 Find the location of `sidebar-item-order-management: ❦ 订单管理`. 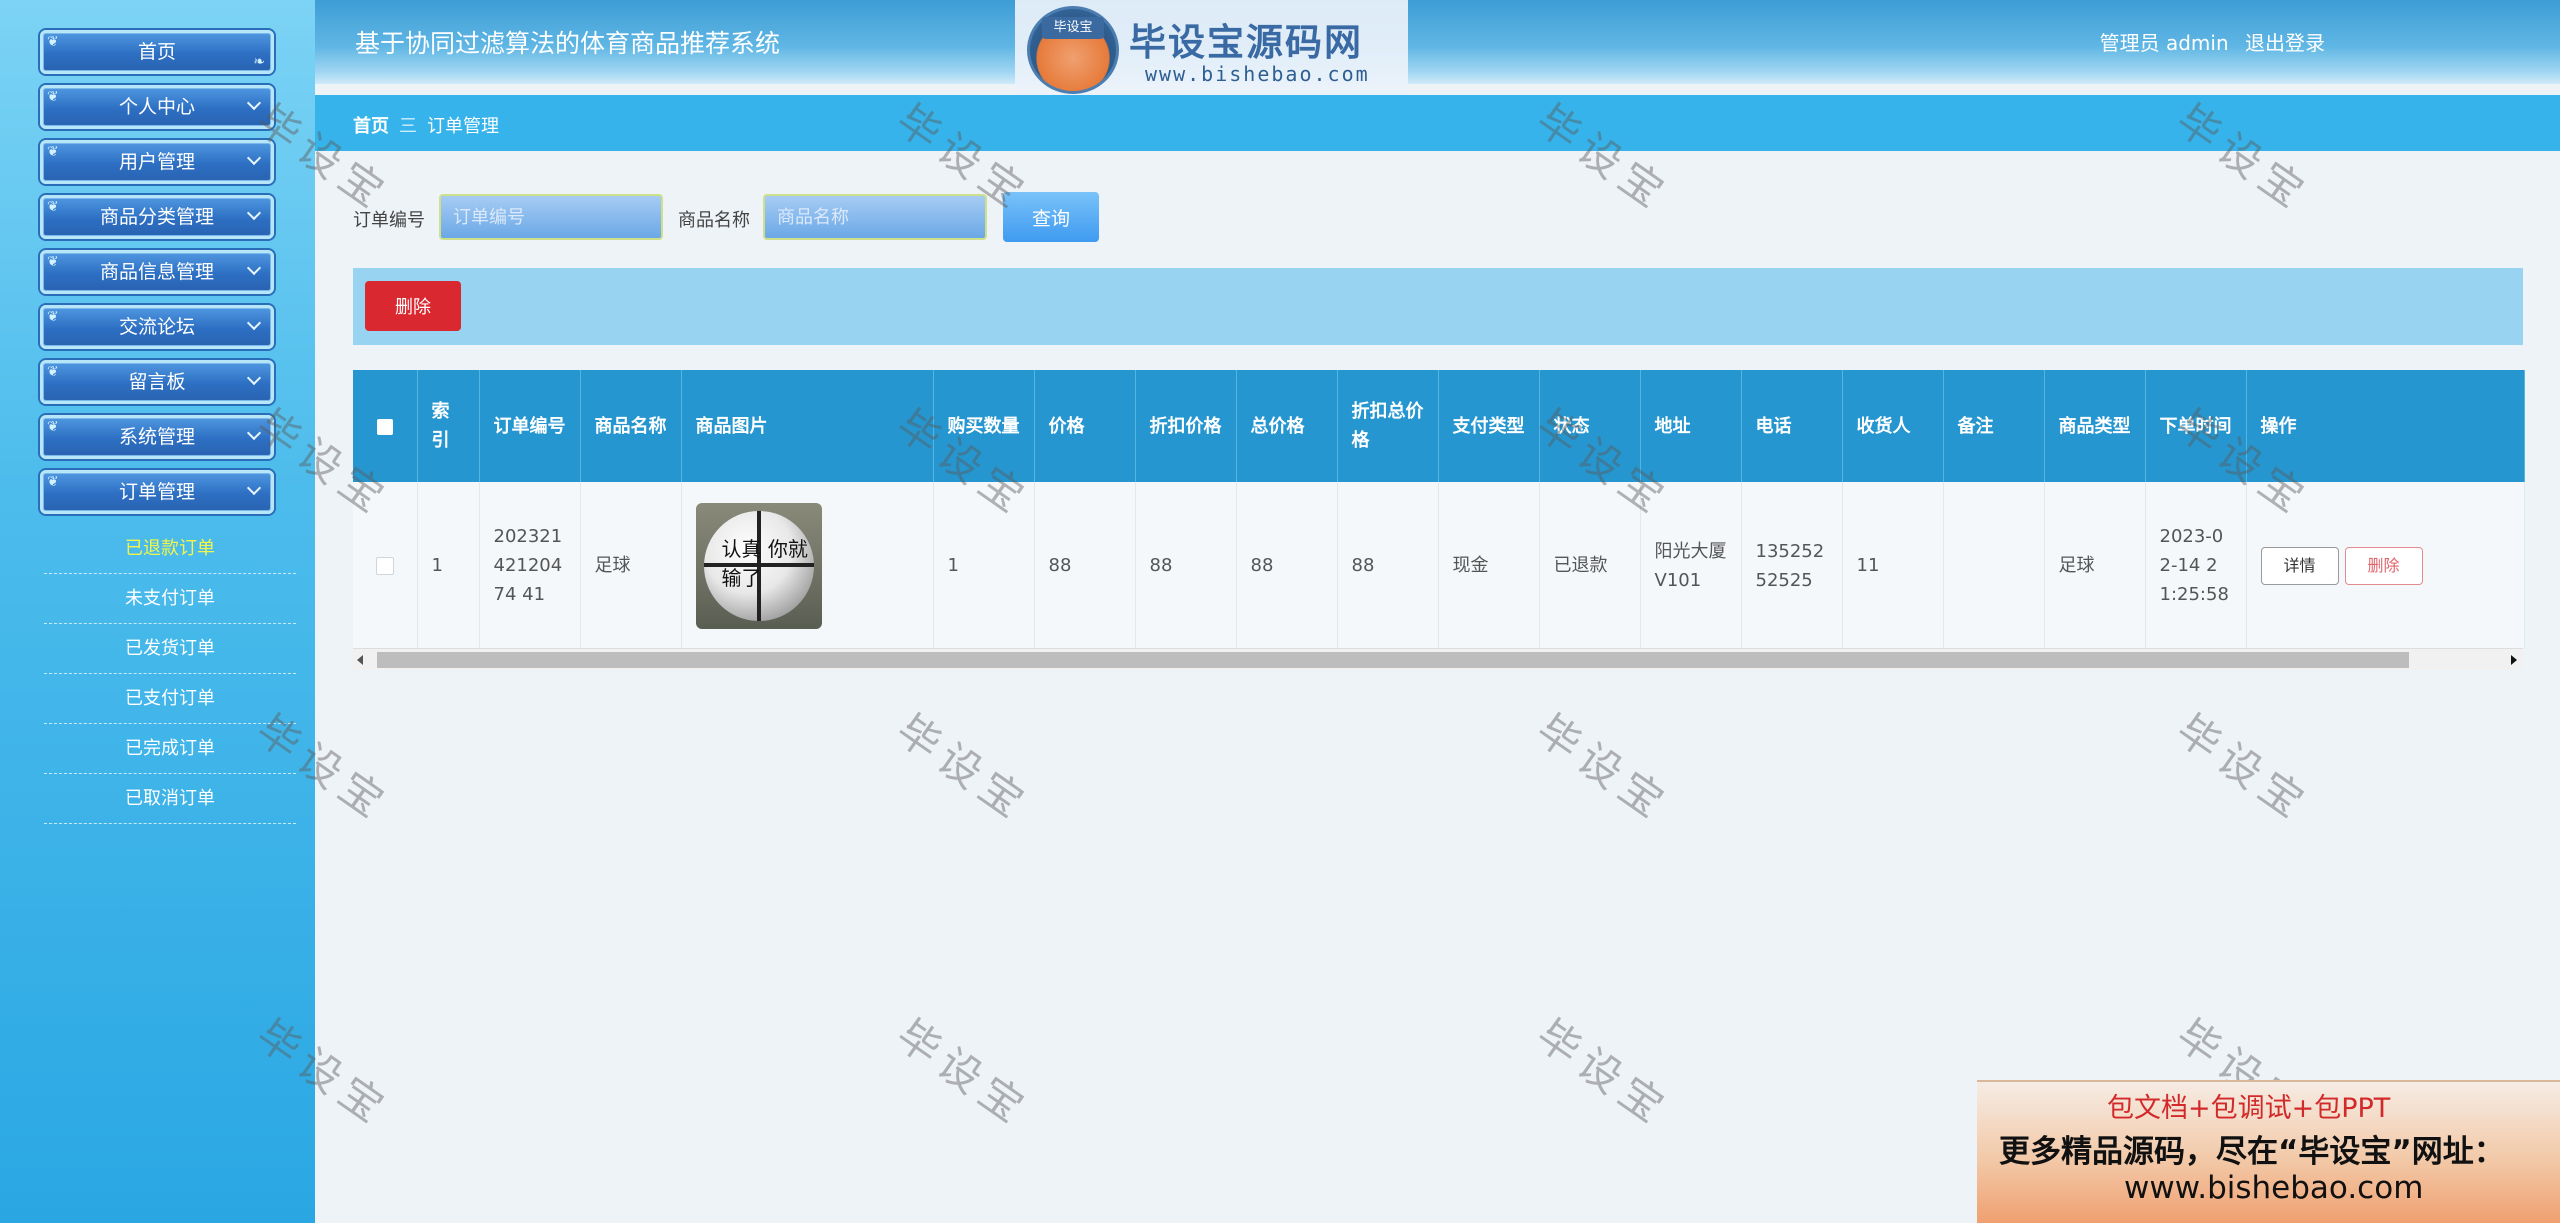

sidebar-item-order-management: ❦ 订单管理 is located at coordinates (157, 492).